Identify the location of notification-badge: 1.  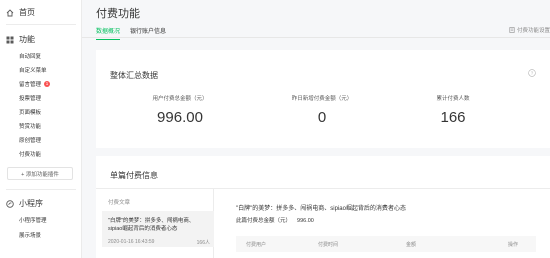
(47, 84).